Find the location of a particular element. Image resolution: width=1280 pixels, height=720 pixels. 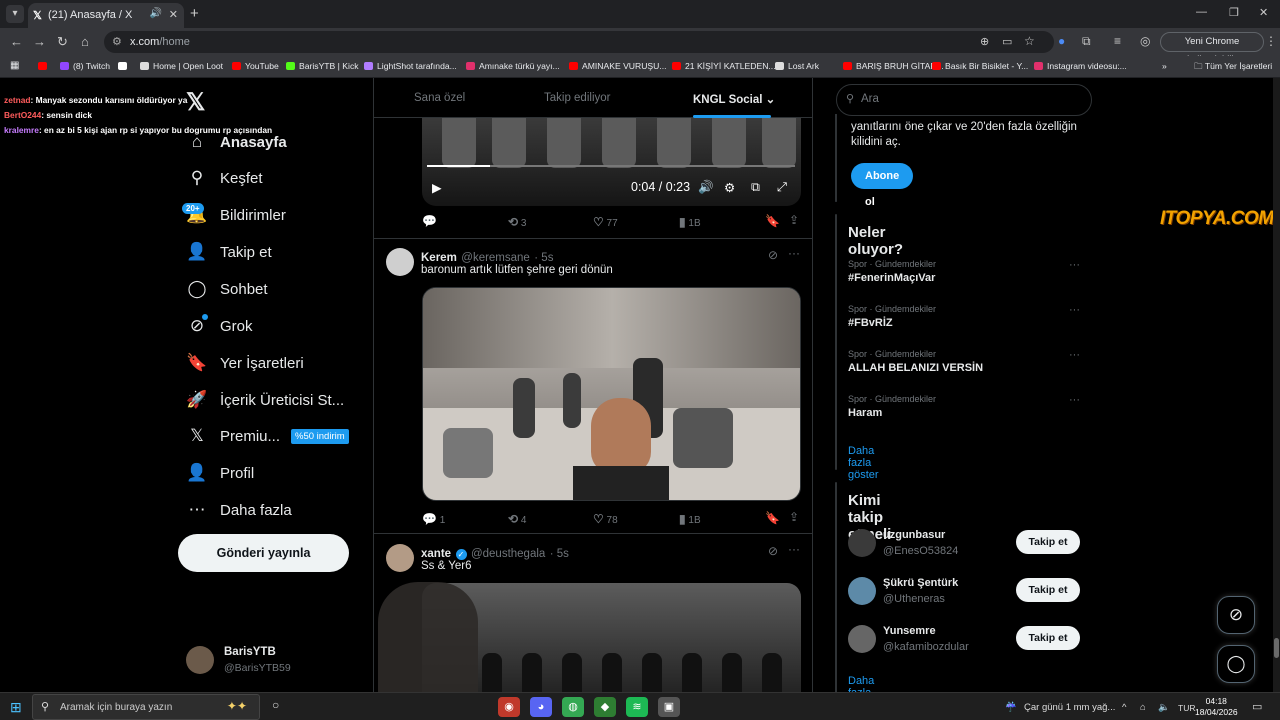

play-icon: ▶ is located at coordinates (437, 187).